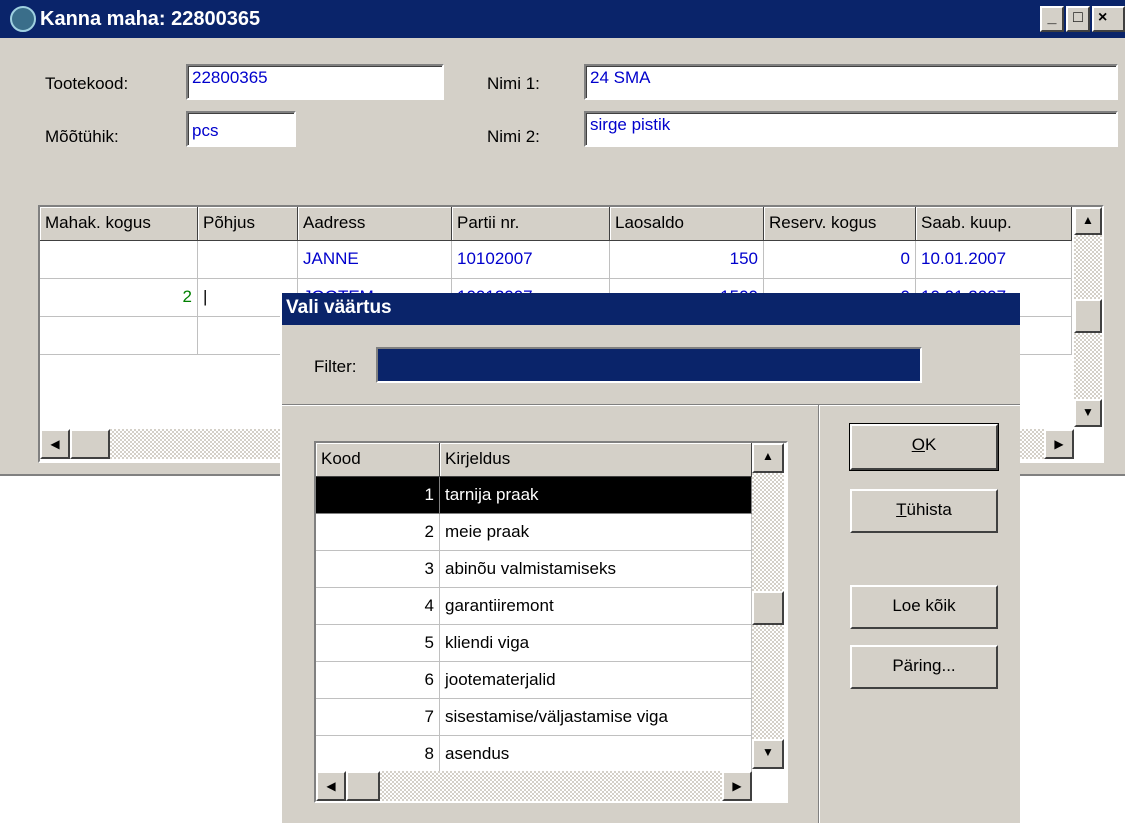  I want to click on column-header: Reserv. kogus, so click(840, 224).